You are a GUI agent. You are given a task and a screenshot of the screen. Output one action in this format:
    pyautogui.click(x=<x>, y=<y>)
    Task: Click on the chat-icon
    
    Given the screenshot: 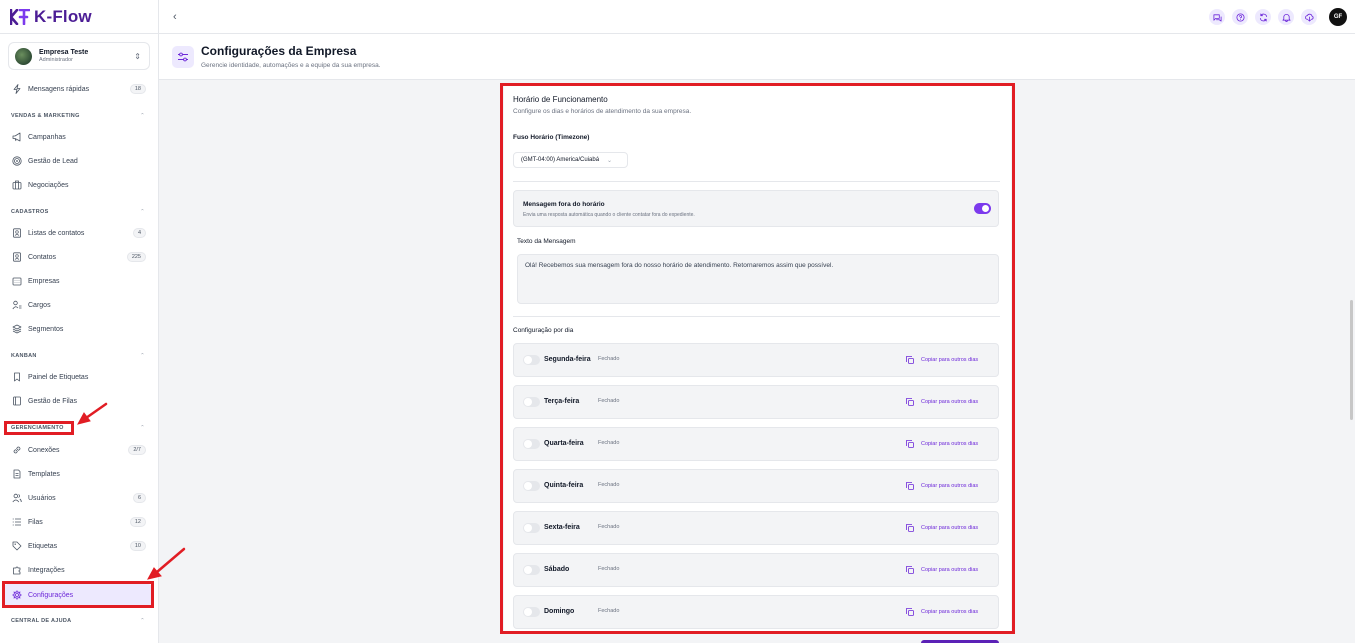 What is the action you would take?
    pyautogui.click(x=1217, y=17)
    